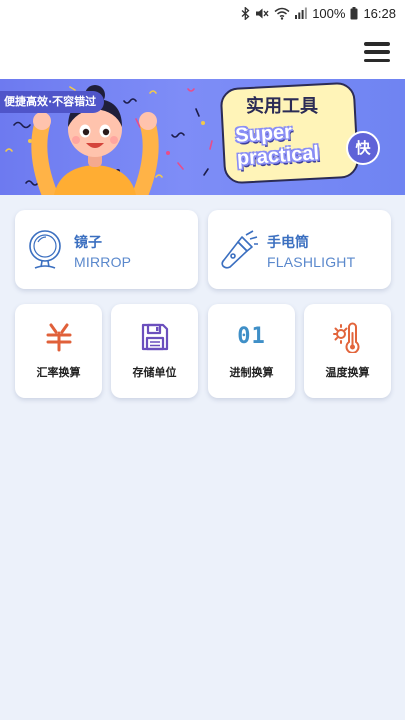  I want to click on flashlight-title: 手电筒, so click(288, 243).